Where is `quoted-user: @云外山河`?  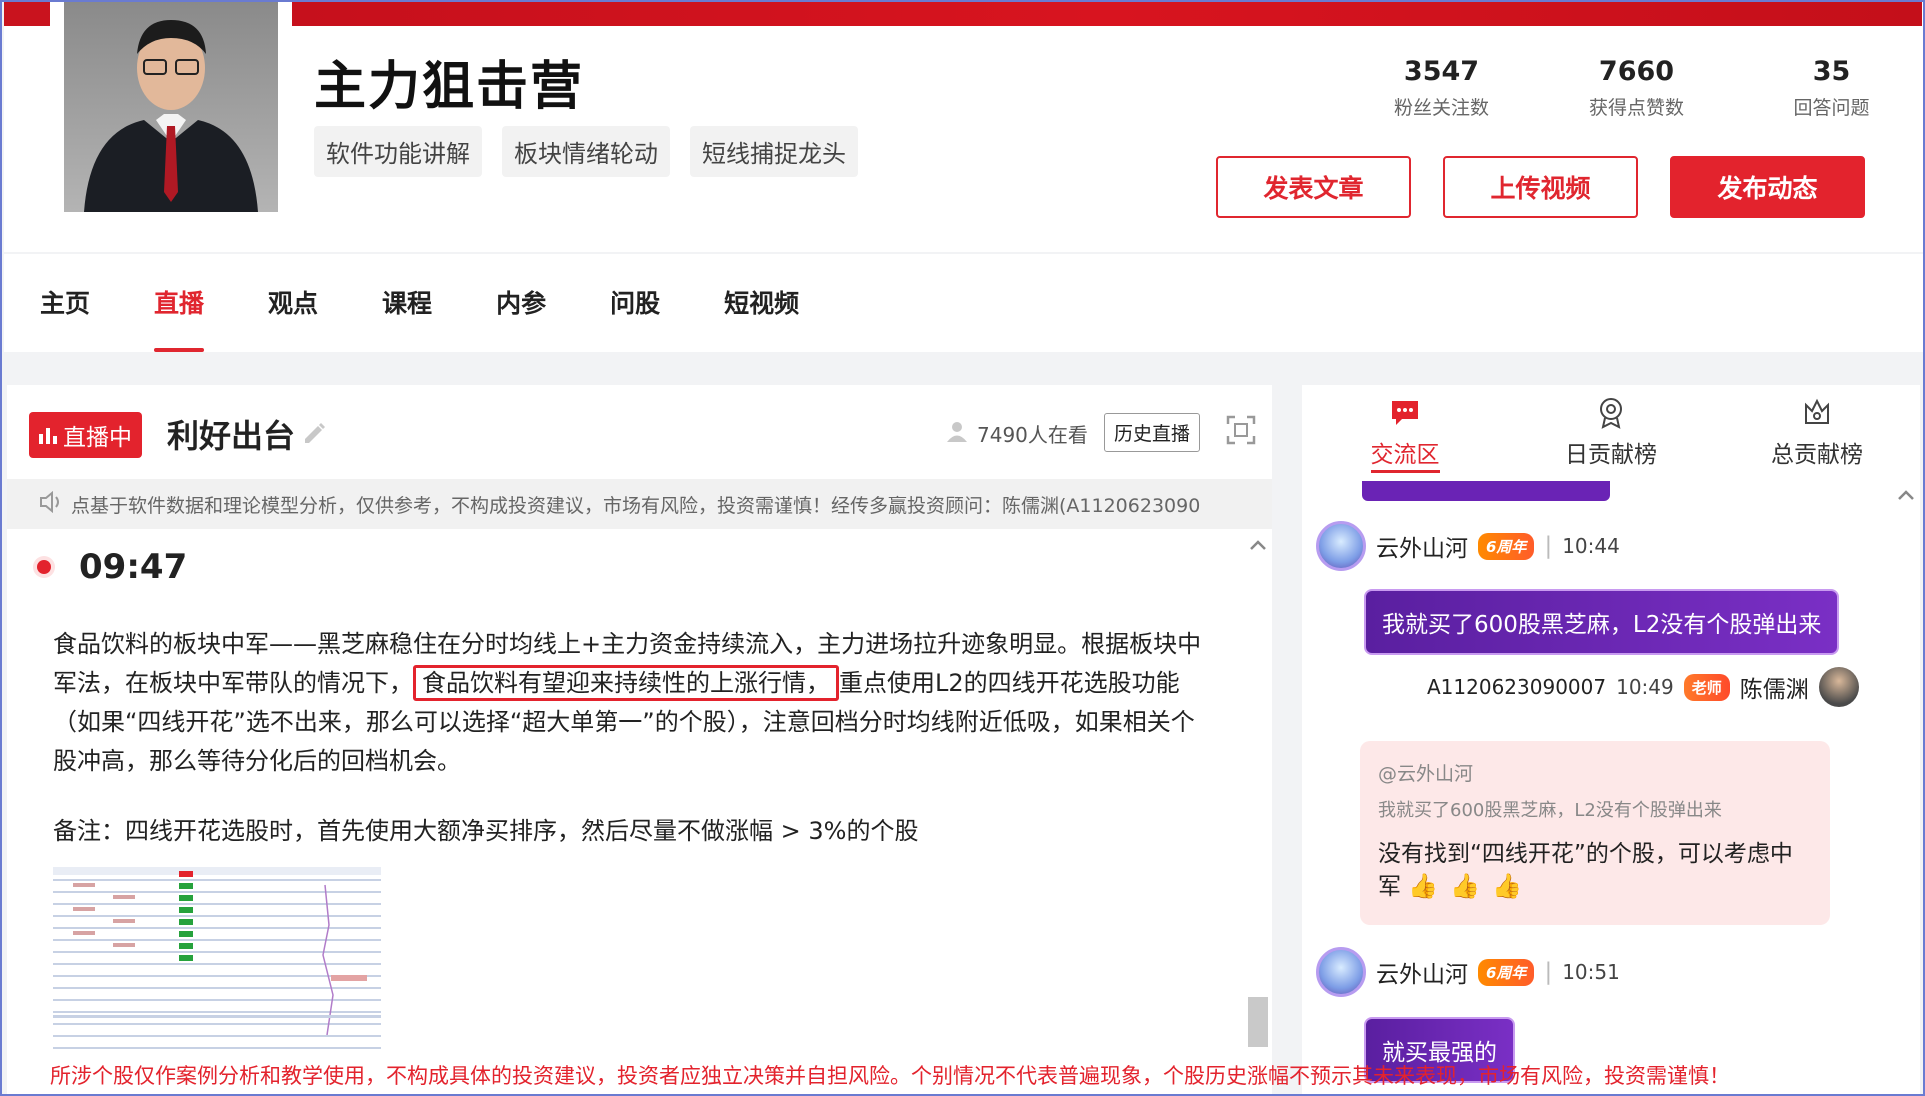 quoted-user: @云外山河 is located at coordinates (1426, 774).